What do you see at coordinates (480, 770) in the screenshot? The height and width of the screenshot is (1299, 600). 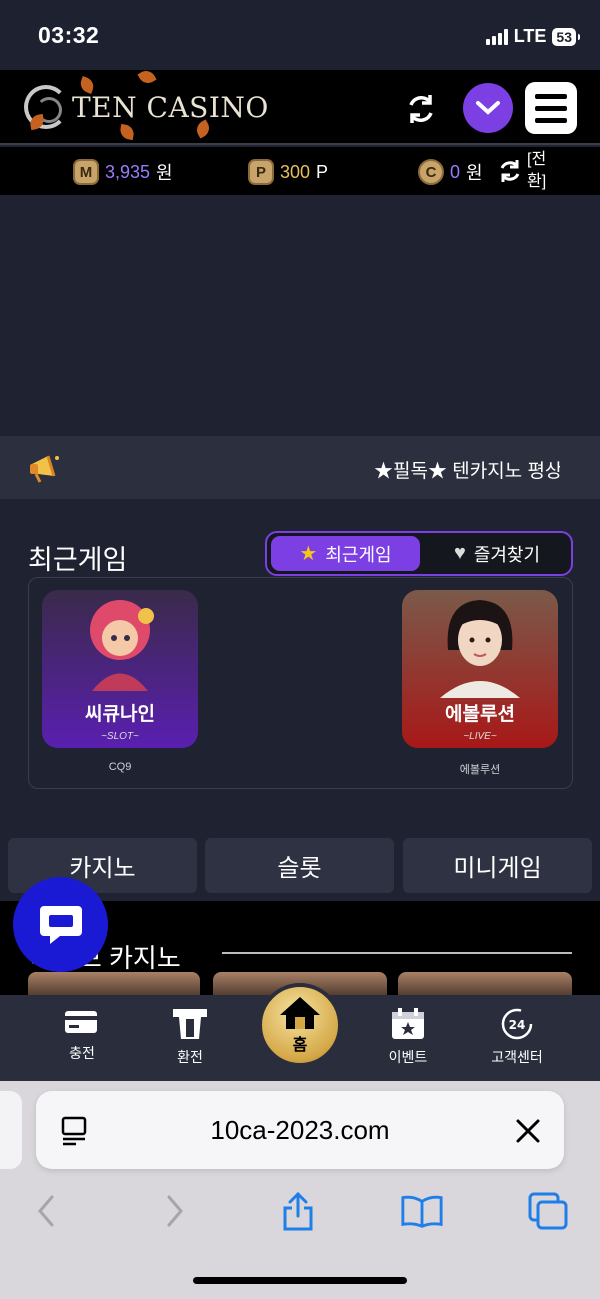 I see `game-provider: 에볼루션` at bounding box center [480, 770].